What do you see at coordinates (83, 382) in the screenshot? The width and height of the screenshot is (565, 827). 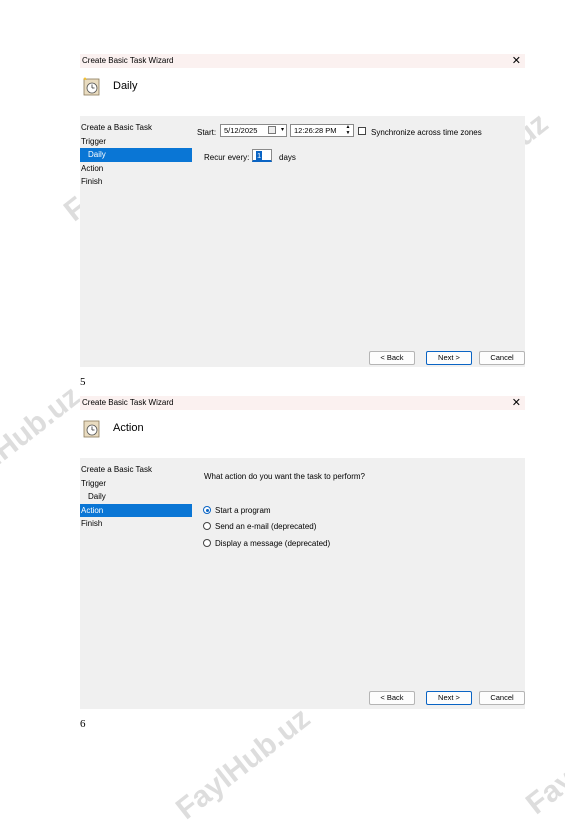 I see `page-number: 5` at bounding box center [83, 382].